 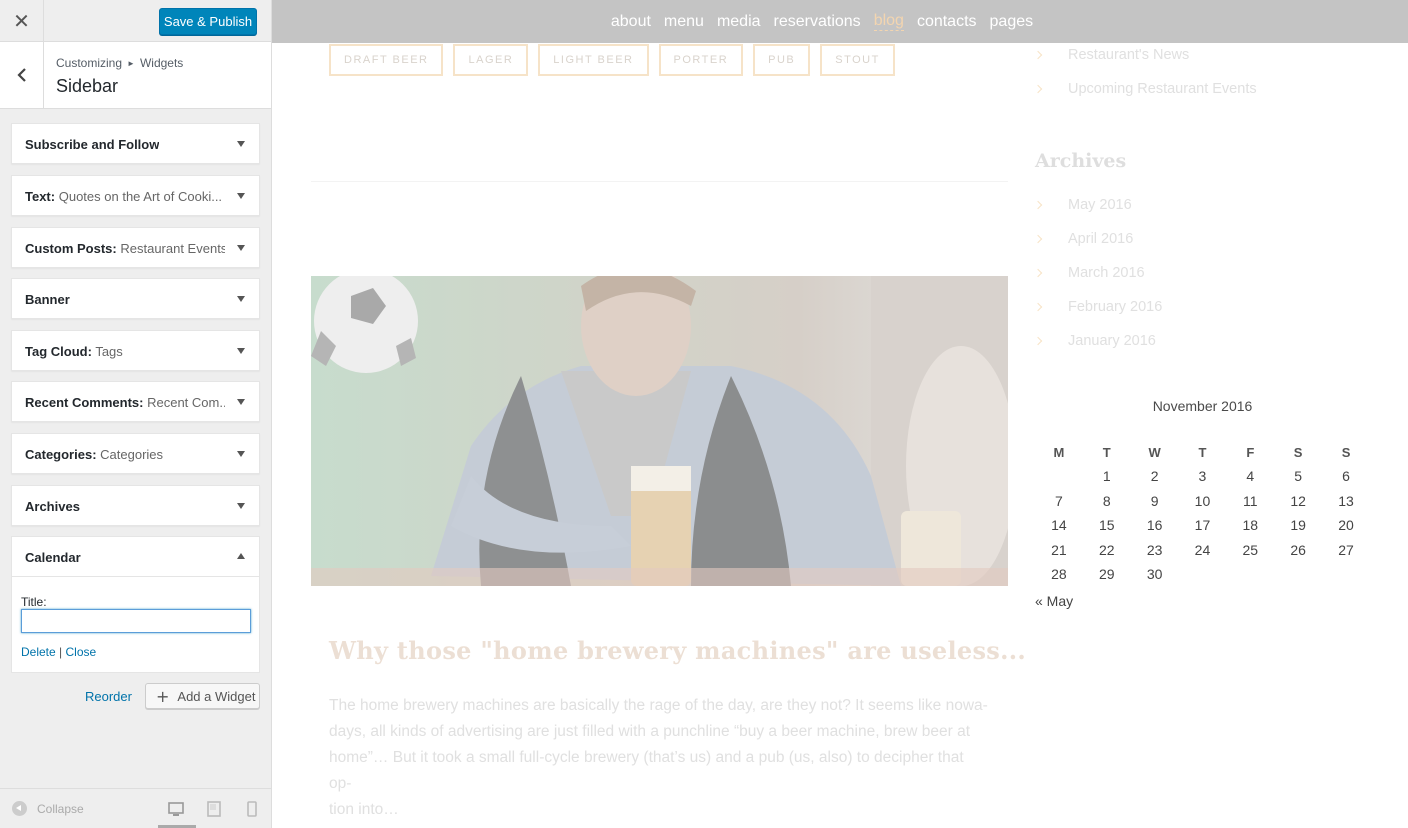 I want to click on post-divider, so click(x=659, y=181).